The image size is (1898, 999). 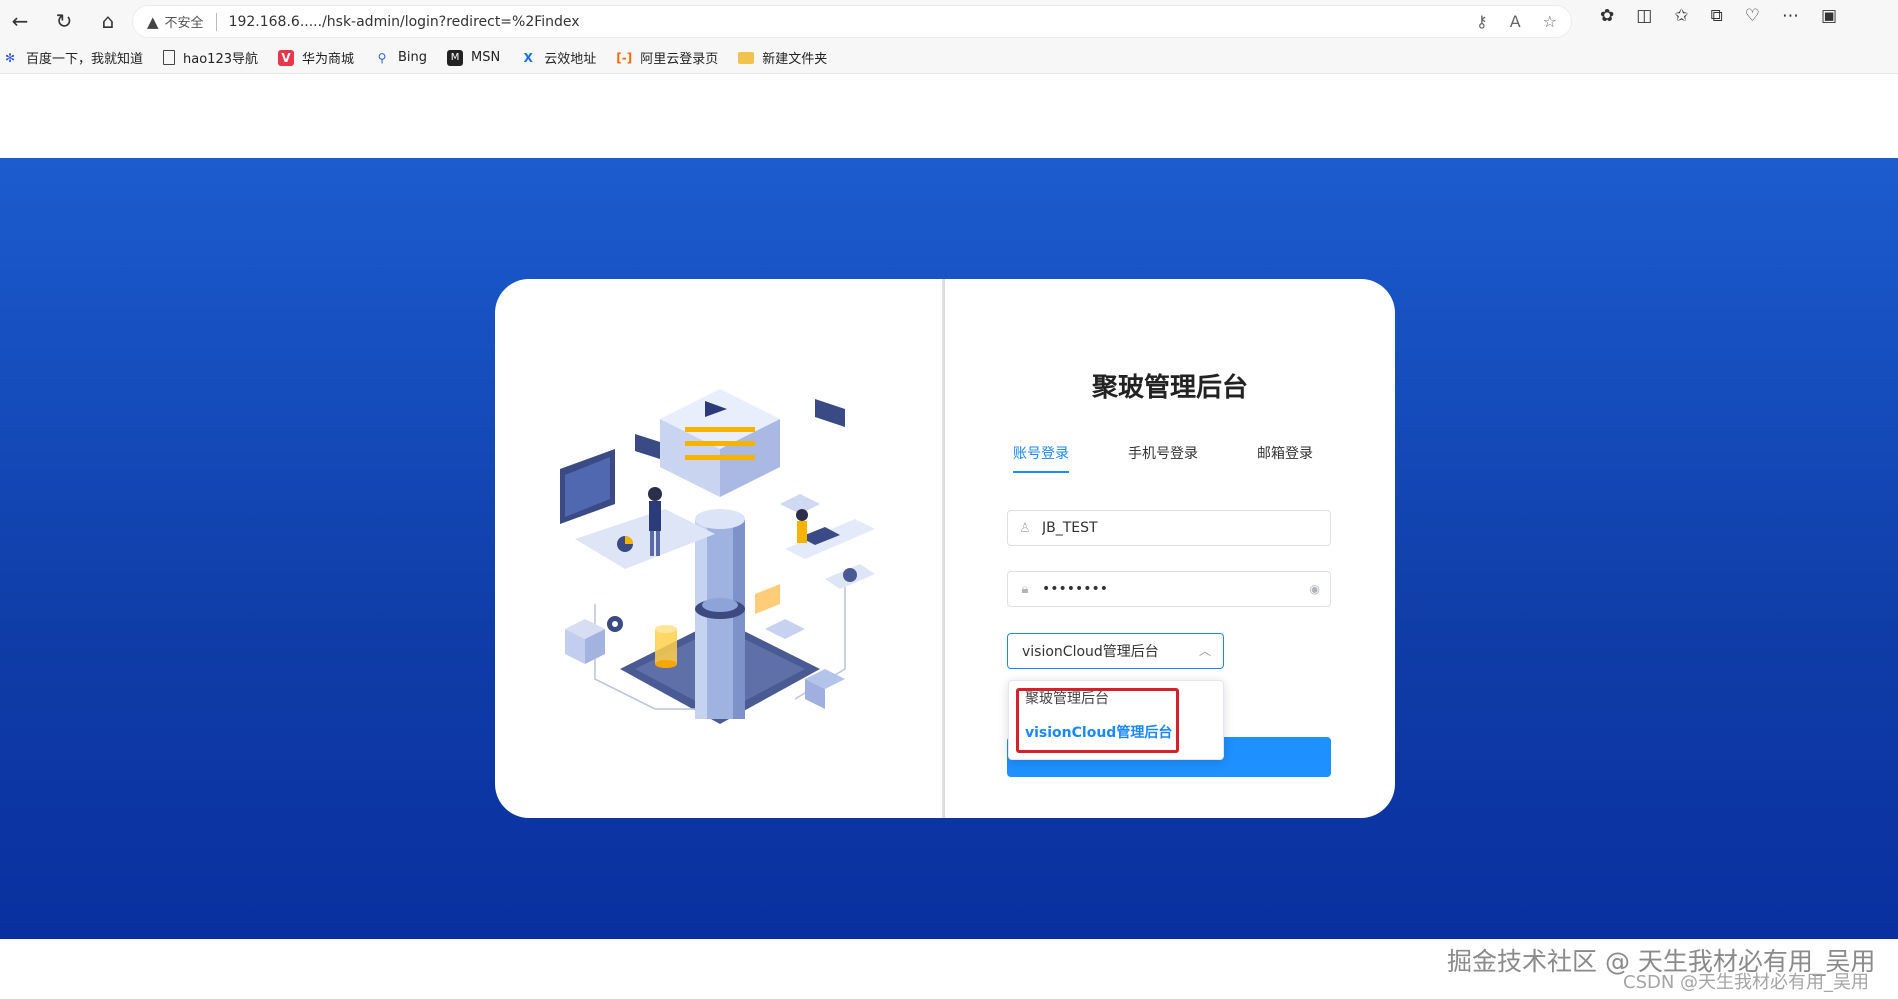 What do you see at coordinates (1482, 21) in the screenshot?
I see `key-icon: ⚷` at bounding box center [1482, 21].